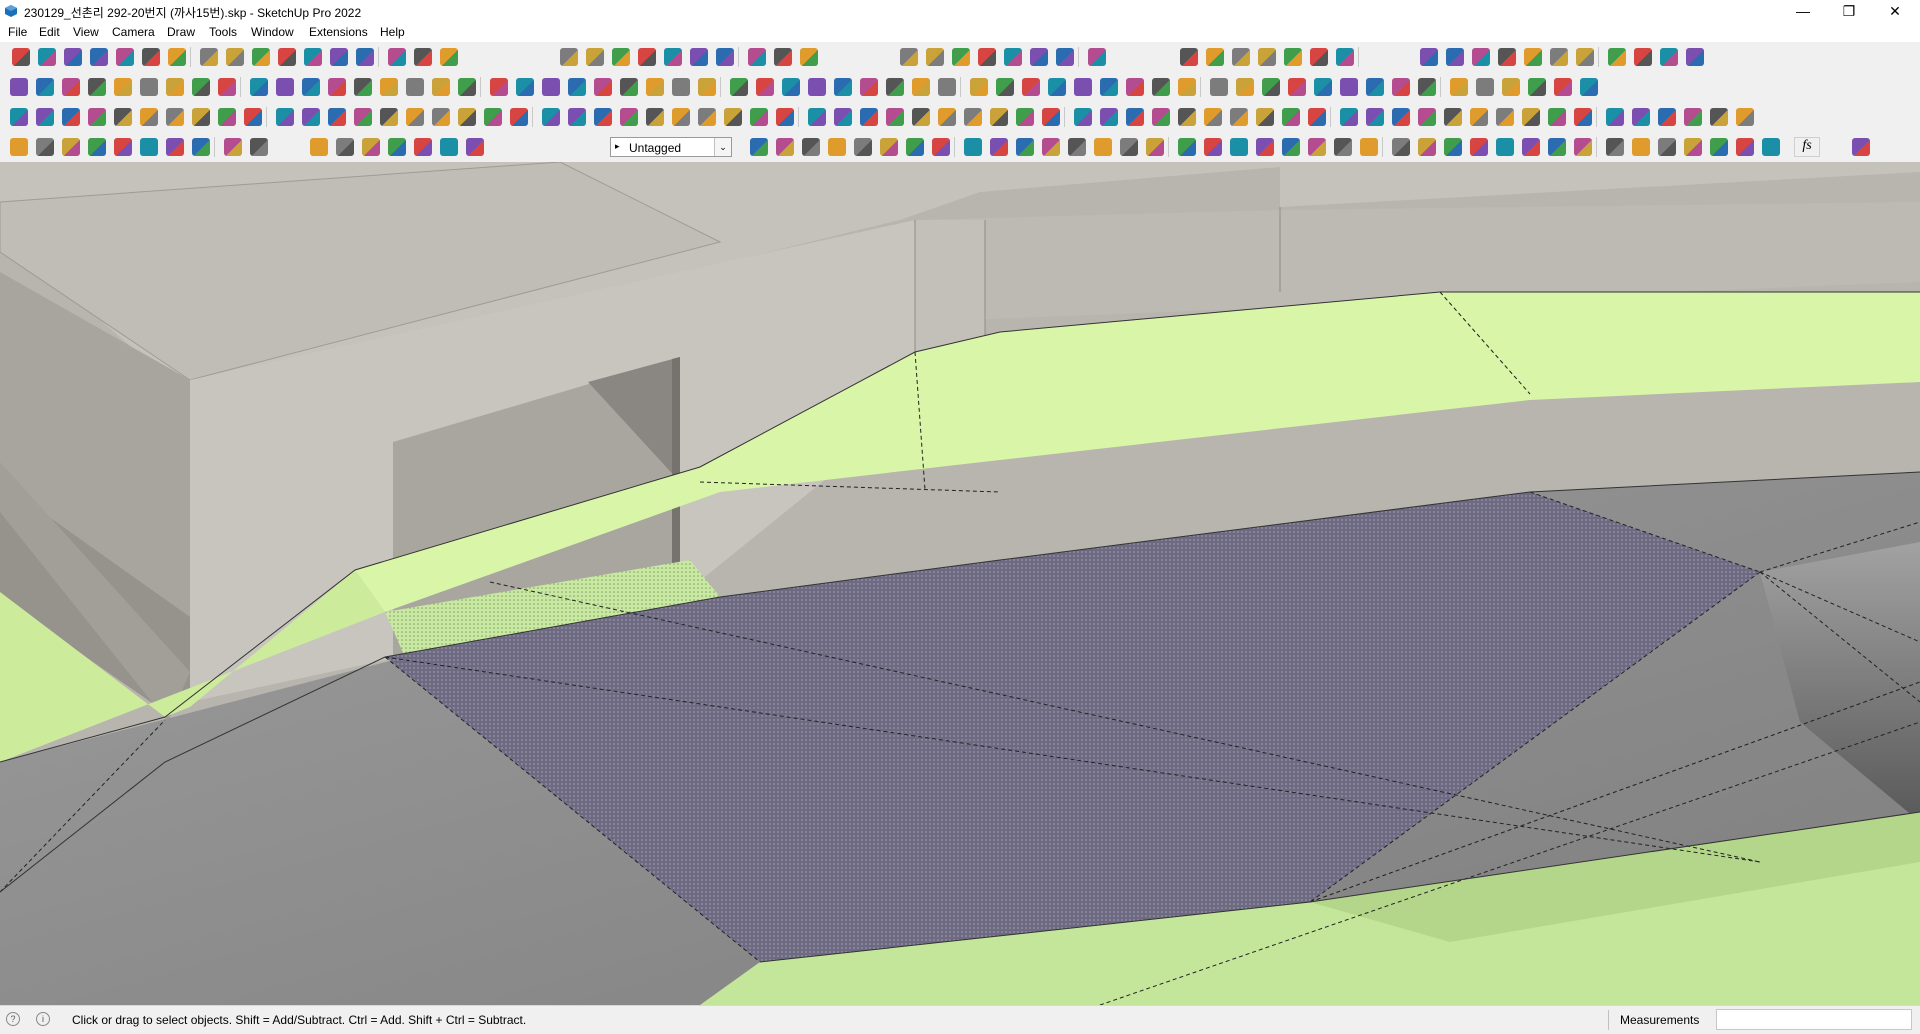 The image size is (1920, 1034). I want to click on menu-view: View, so click(86, 32).